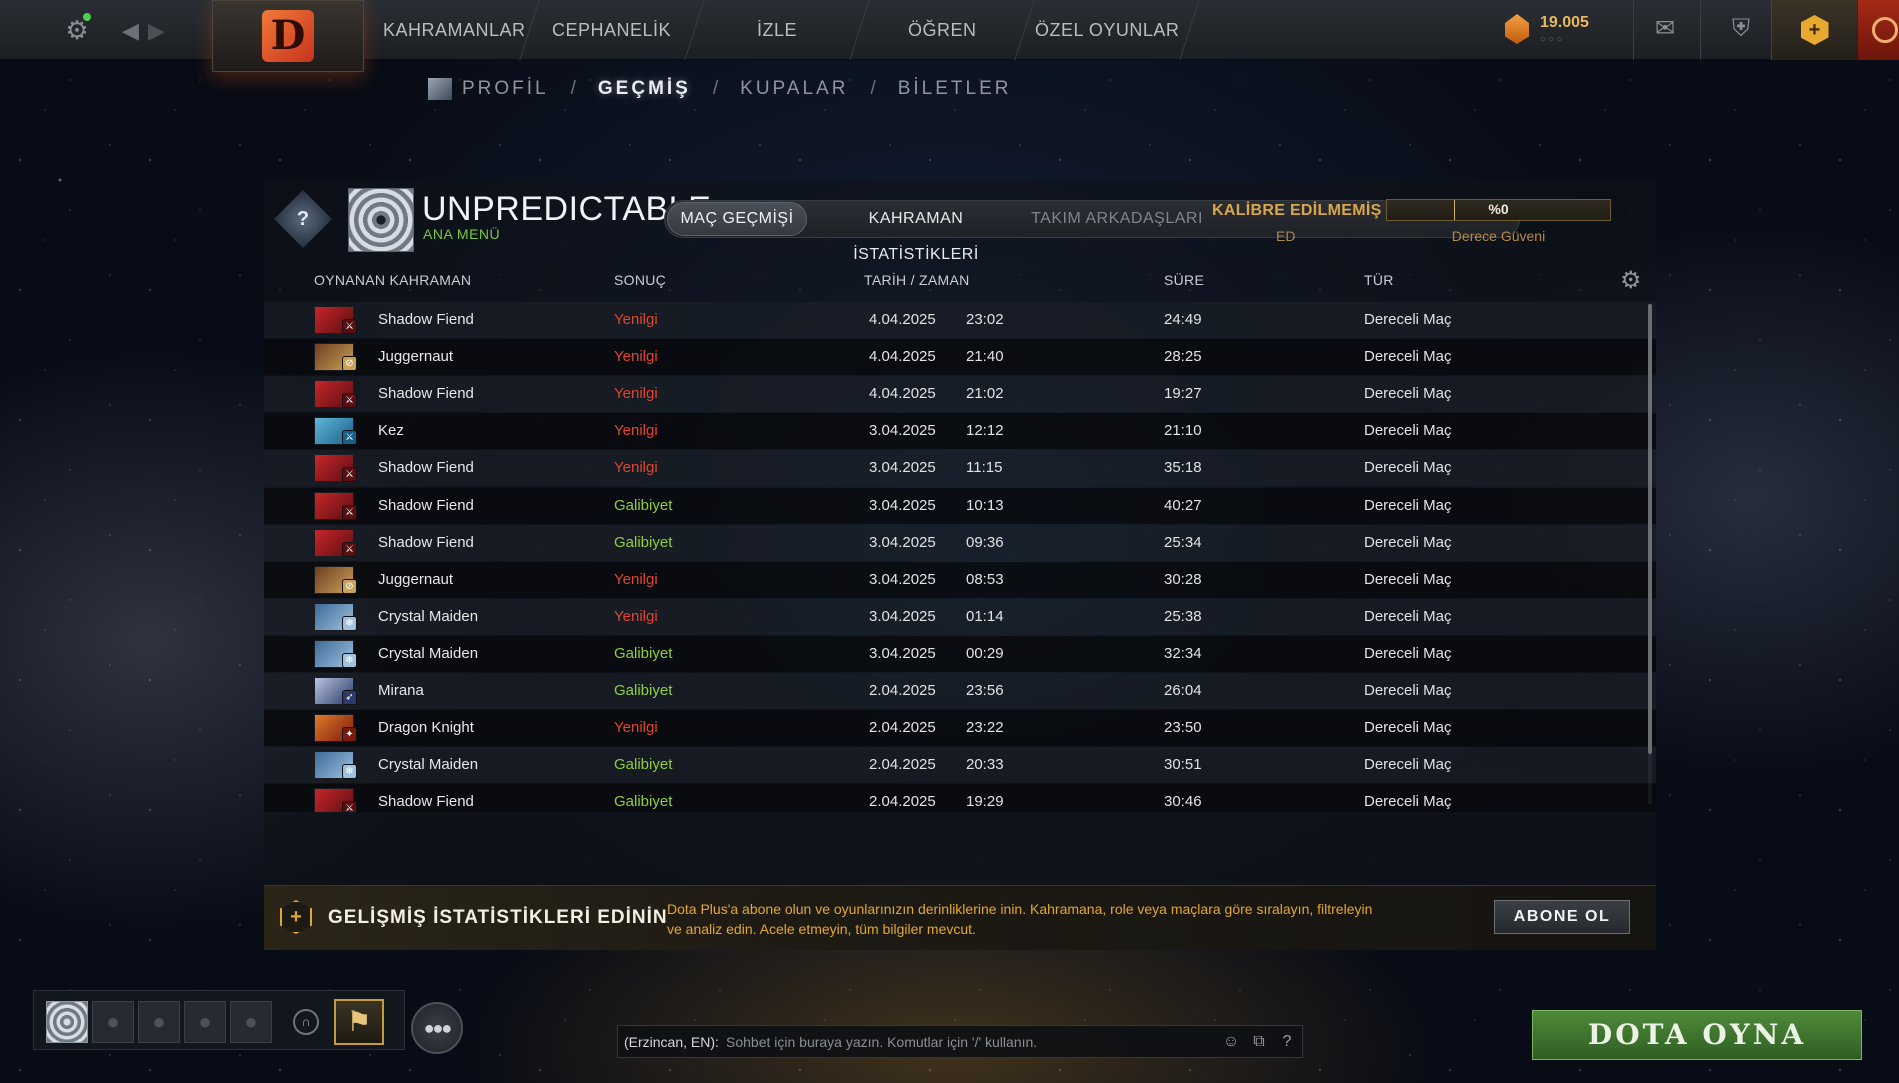 The width and height of the screenshot is (1899, 1083). What do you see at coordinates (1183, 319) in the screenshot?
I see `match-duration: 24:49` at bounding box center [1183, 319].